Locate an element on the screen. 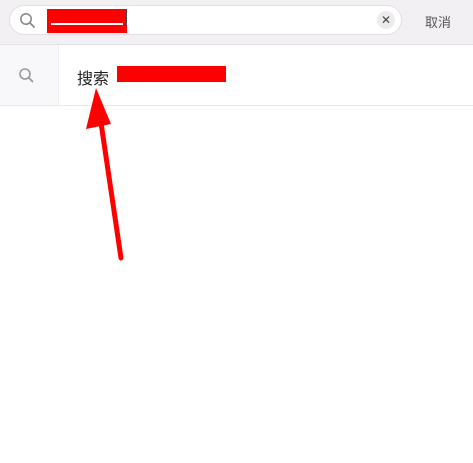  suggestion-prefix: 搜索 is located at coordinates (93, 78).